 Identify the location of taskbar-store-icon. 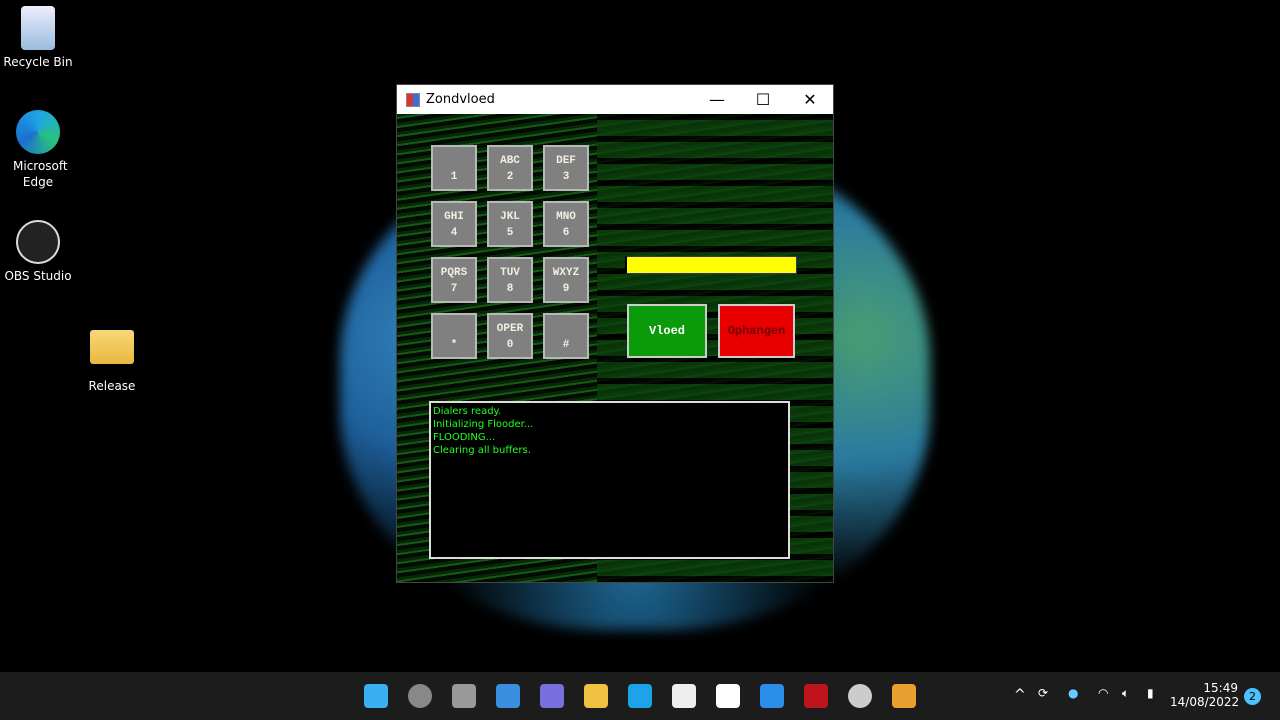
(684, 696).